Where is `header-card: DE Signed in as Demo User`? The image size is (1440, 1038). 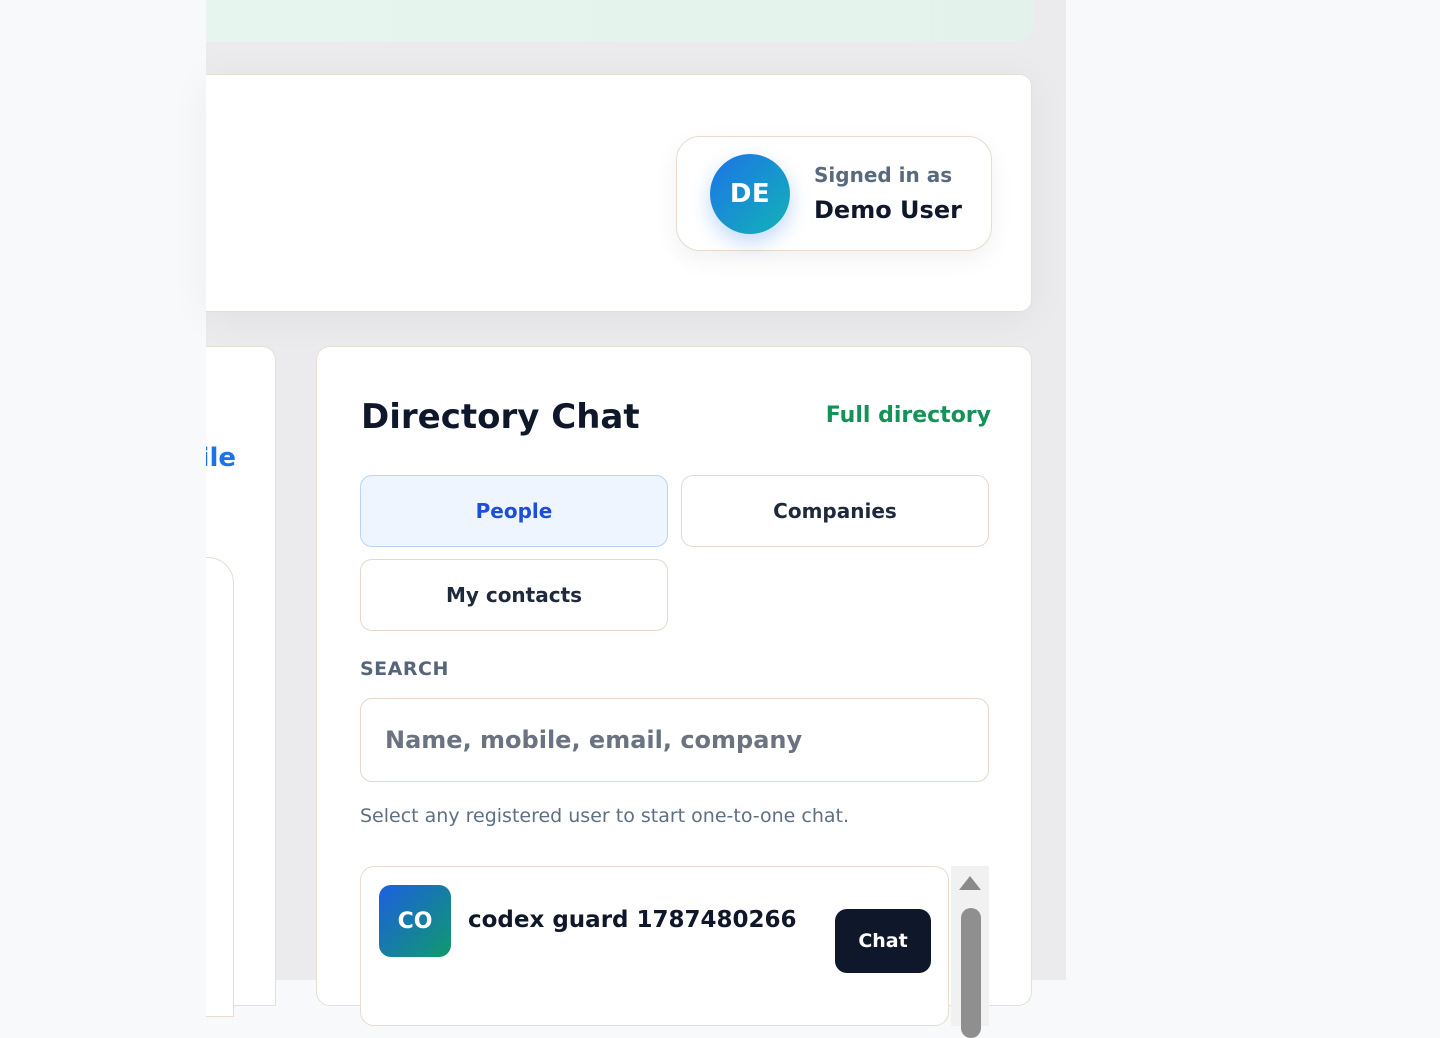 header-card: DE Signed in as Demo User is located at coordinates (619, 193).